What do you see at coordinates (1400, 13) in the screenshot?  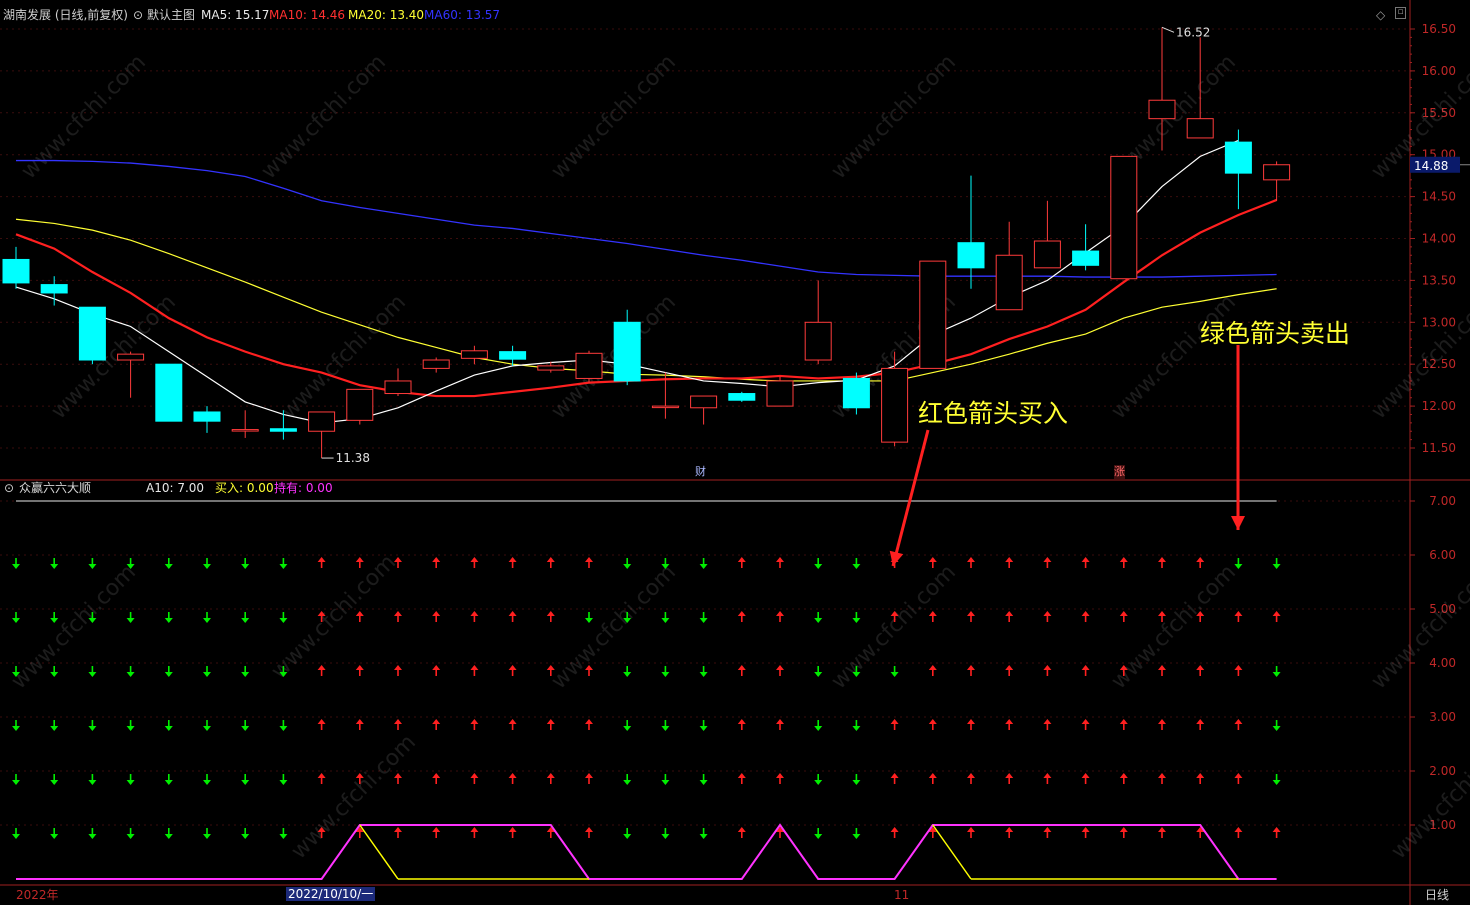 I see `window-toggle-icon: ▫` at bounding box center [1400, 13].